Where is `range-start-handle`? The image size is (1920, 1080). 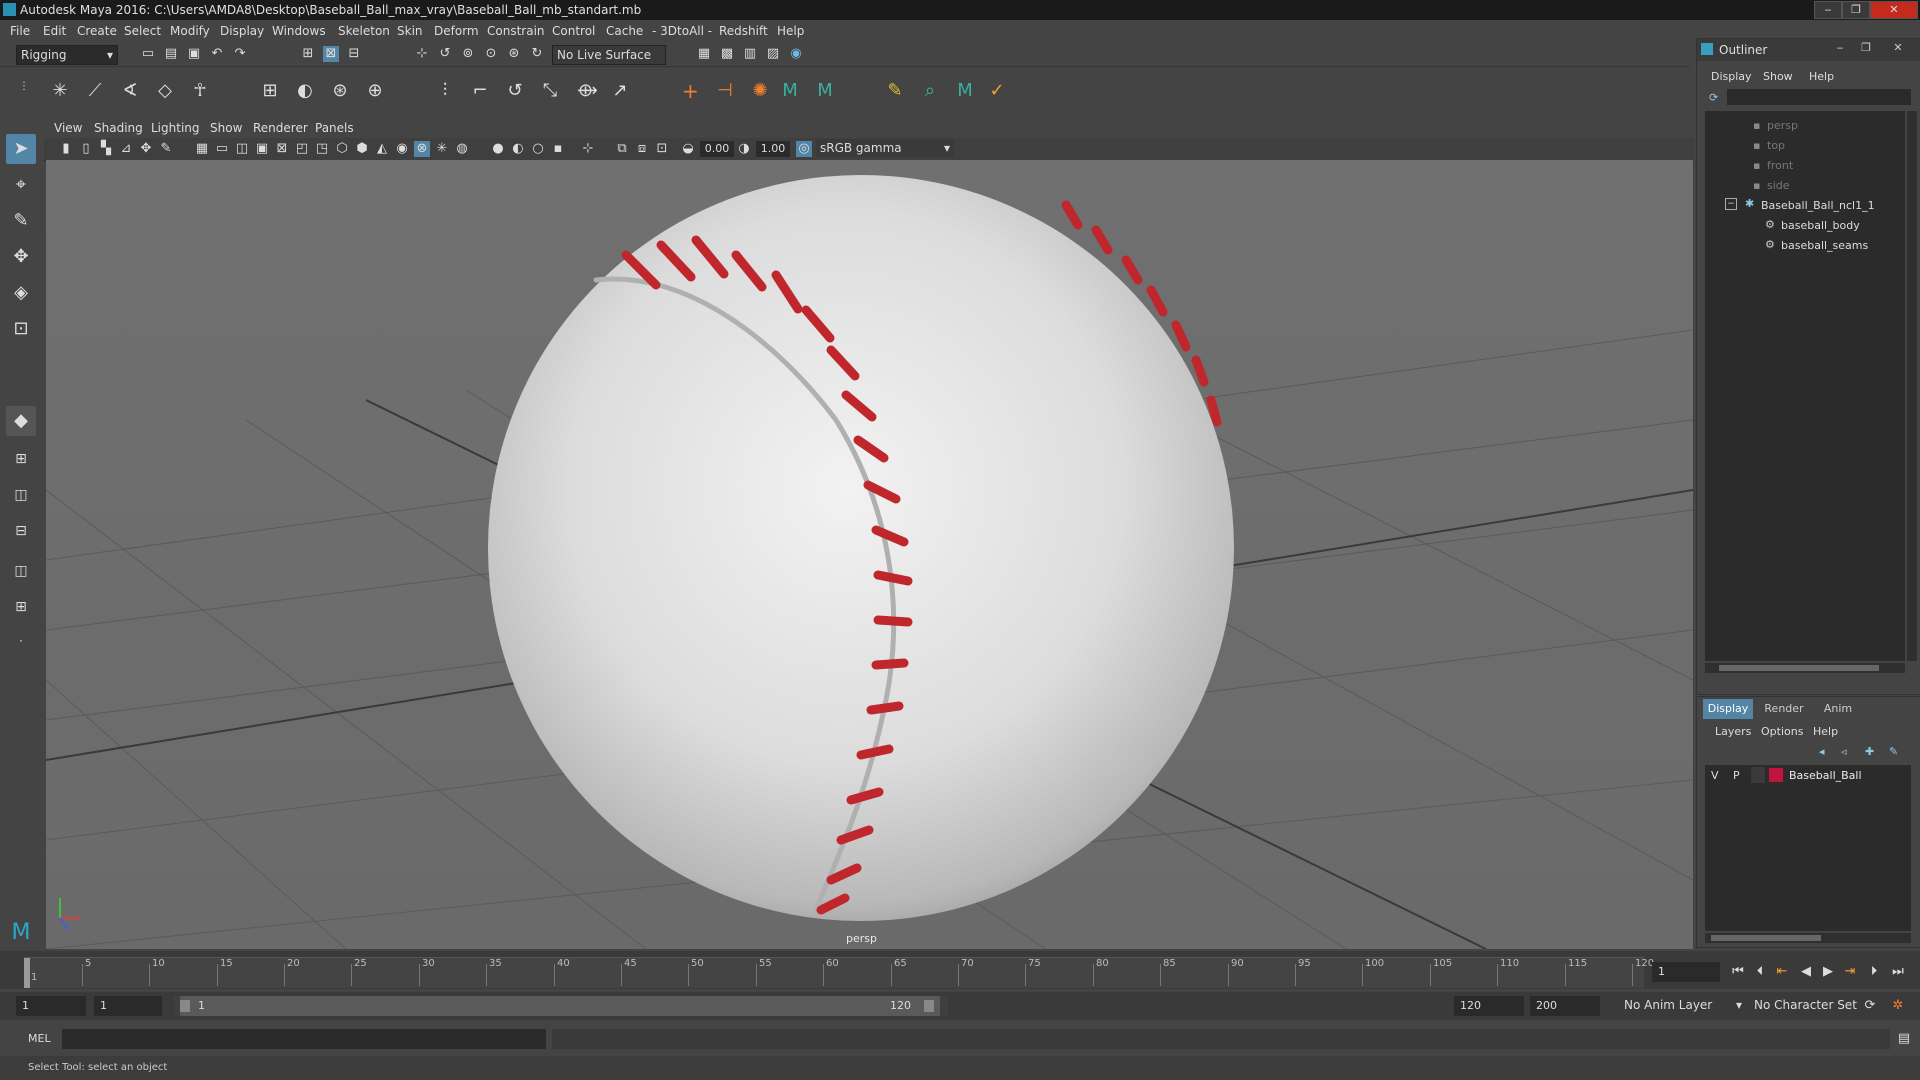
range-start-handle is located at coordinates (185, 1006).